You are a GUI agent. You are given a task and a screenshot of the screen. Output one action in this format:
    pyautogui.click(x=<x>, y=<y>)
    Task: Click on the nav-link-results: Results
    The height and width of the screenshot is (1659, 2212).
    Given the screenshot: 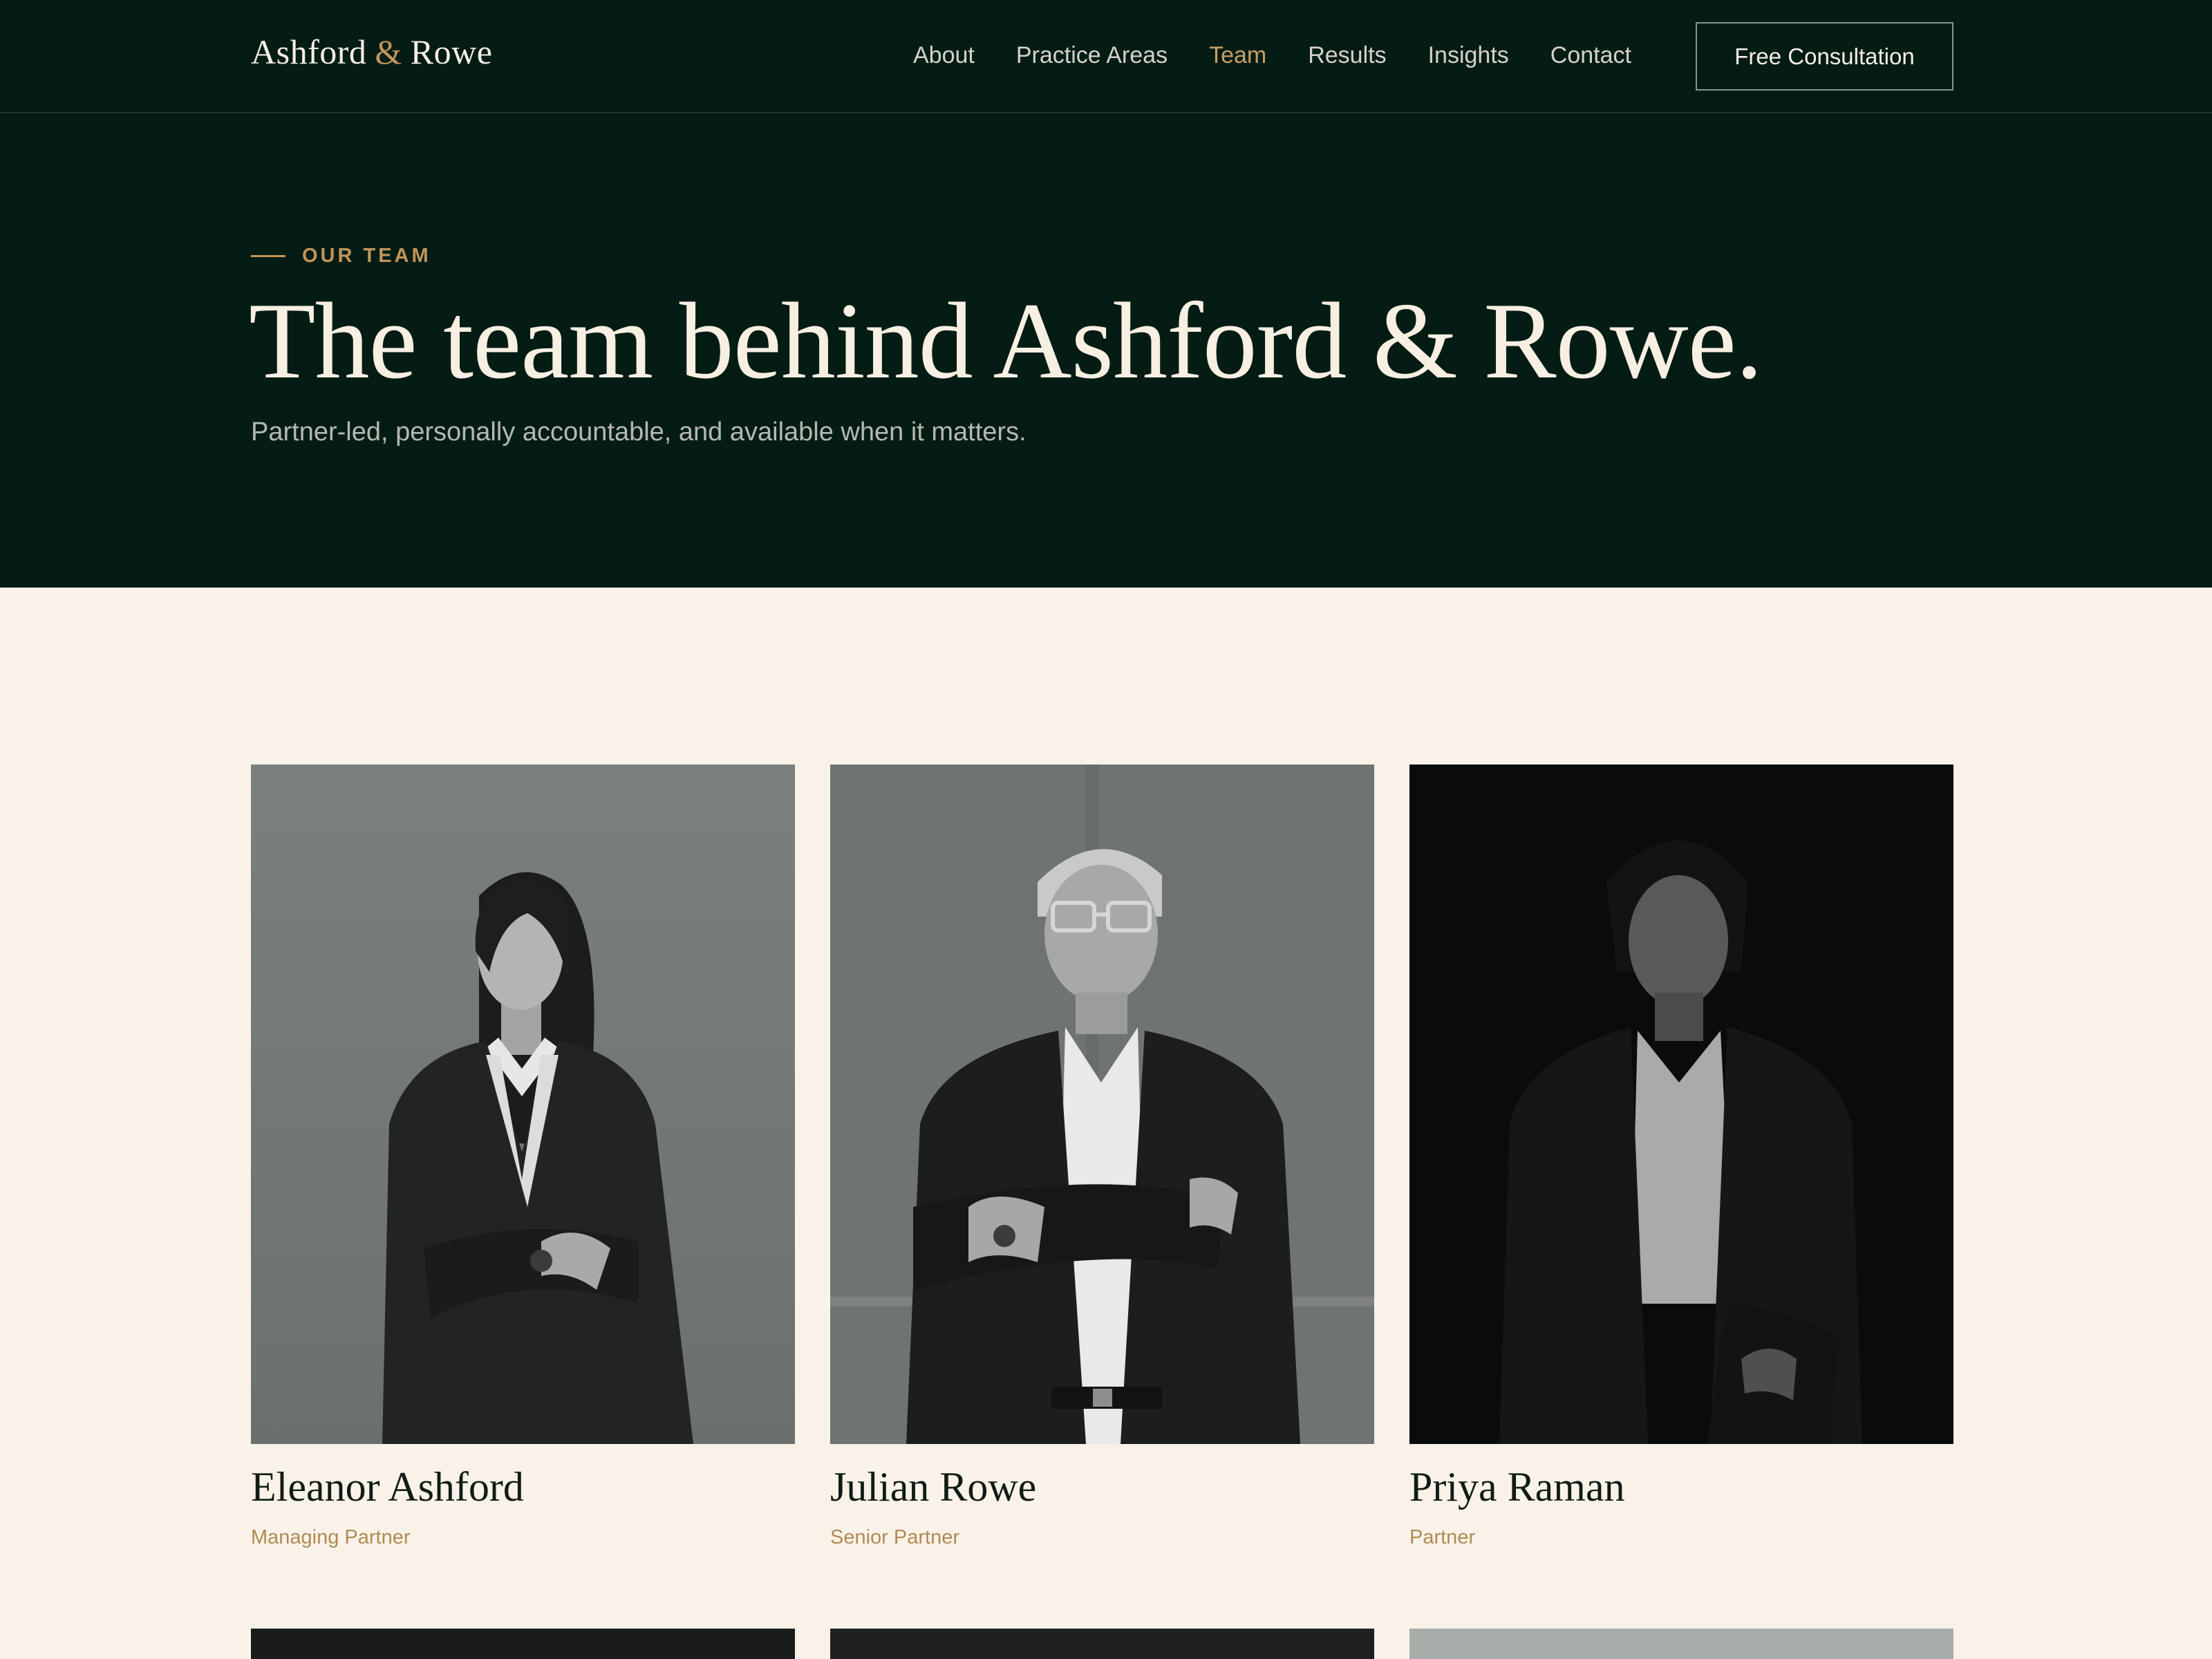 What is the action you would take?
    pyautogui.click(x=1347, y=55)
    